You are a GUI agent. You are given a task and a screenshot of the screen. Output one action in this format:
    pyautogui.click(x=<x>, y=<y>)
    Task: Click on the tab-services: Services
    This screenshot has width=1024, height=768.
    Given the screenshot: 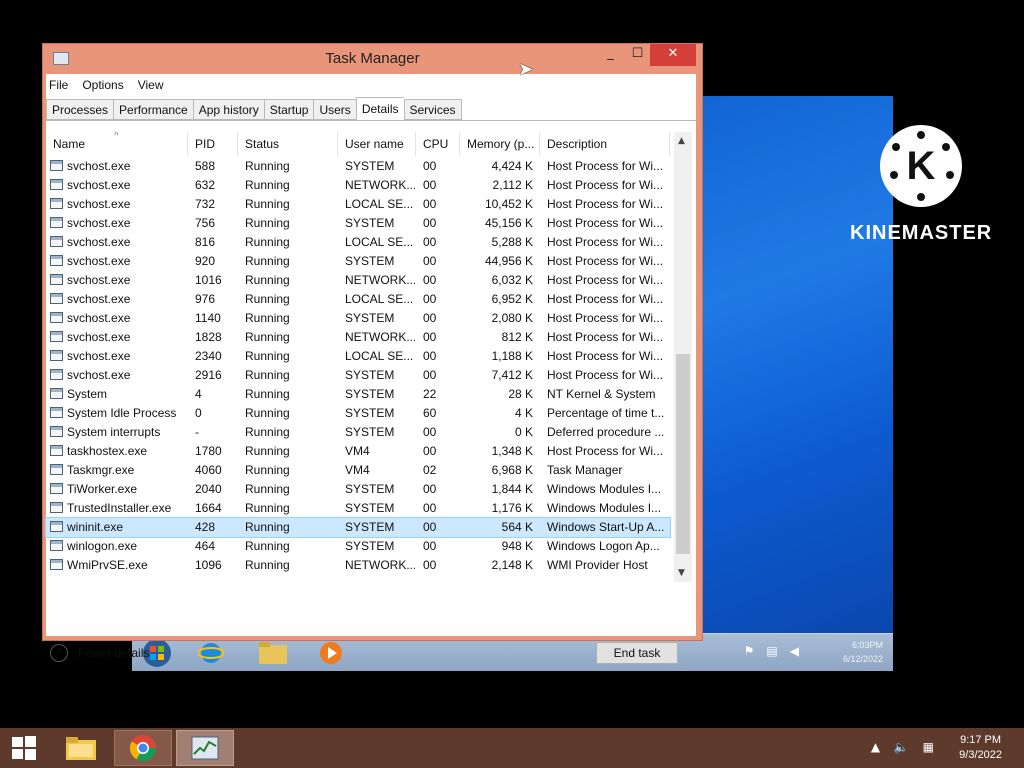 What is the action you would take?
    pyautogui.click(x=432, y=109)
    